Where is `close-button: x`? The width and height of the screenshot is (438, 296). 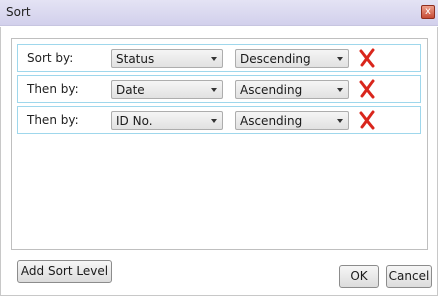
close-button: x is located at coordinates (428, 12).